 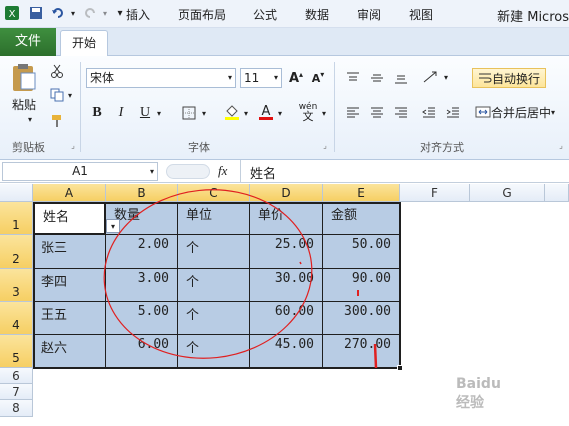 I want to click on font-size-combo: 11 ▾, so click(x=261, y=78).